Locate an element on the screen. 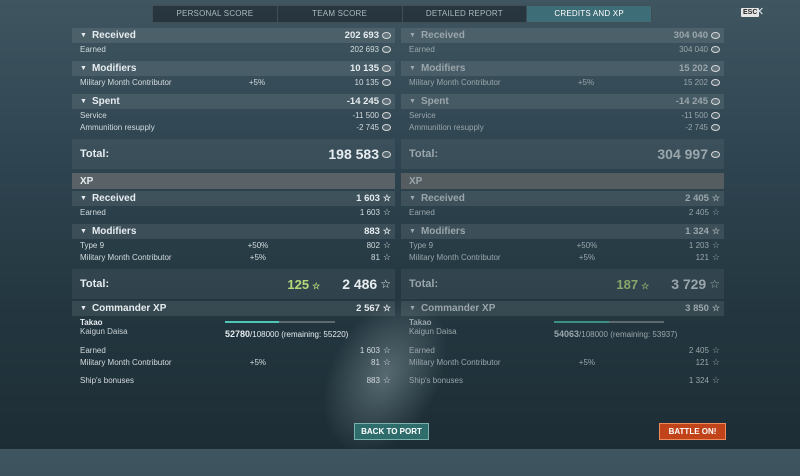  modifier-row: Military Month Contributor +5% 15 202 is located at coordinates (562, 82).